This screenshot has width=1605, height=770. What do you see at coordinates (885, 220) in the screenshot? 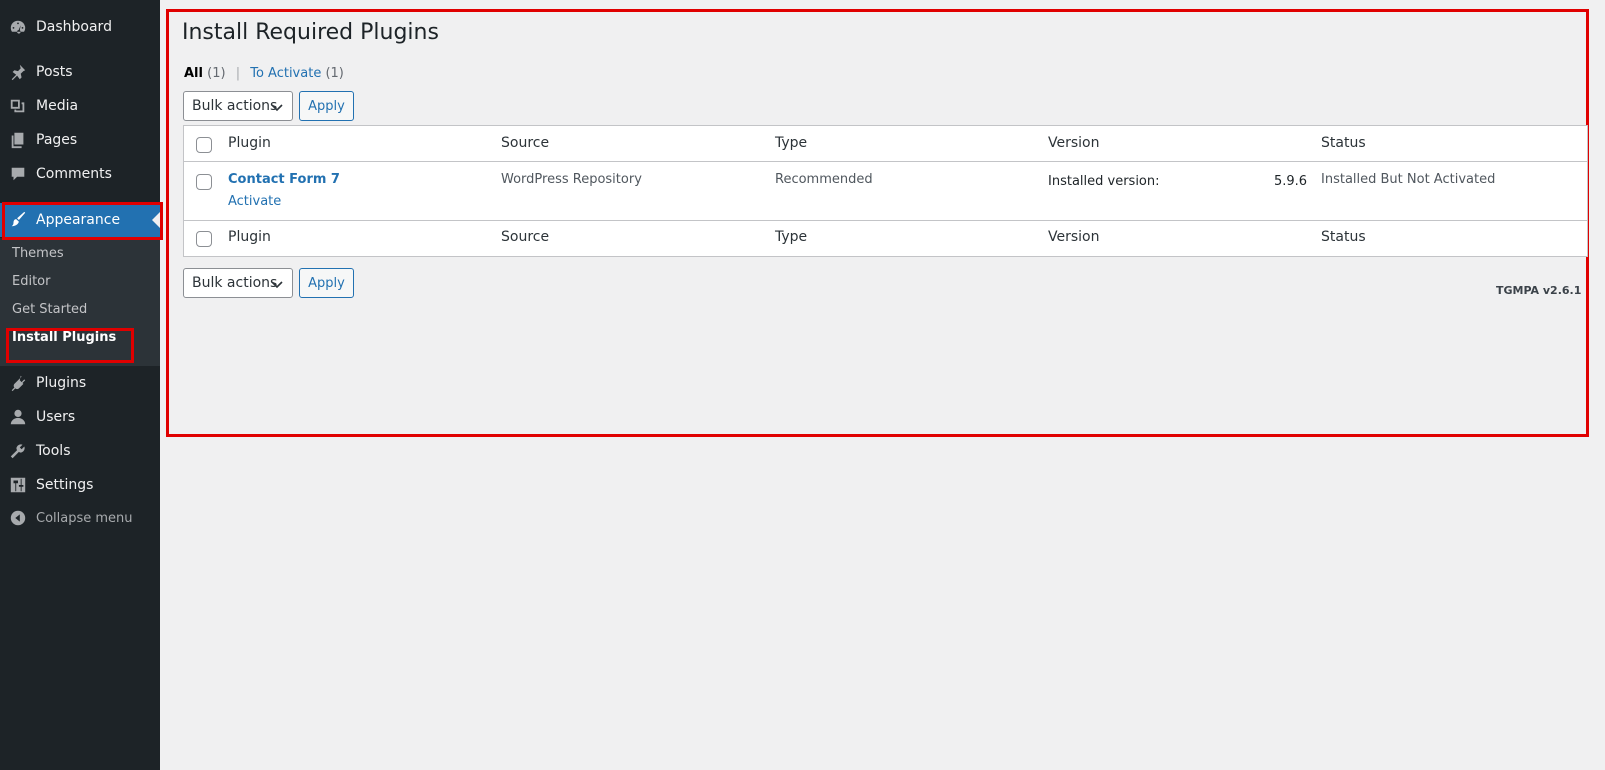
I see `footer-divider` at bounding box center [885, 220].